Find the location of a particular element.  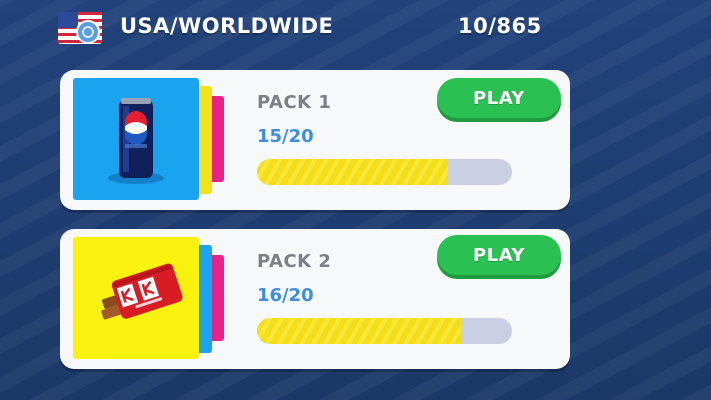

usa-un-flag-icon is located at coordinates (80, 28).